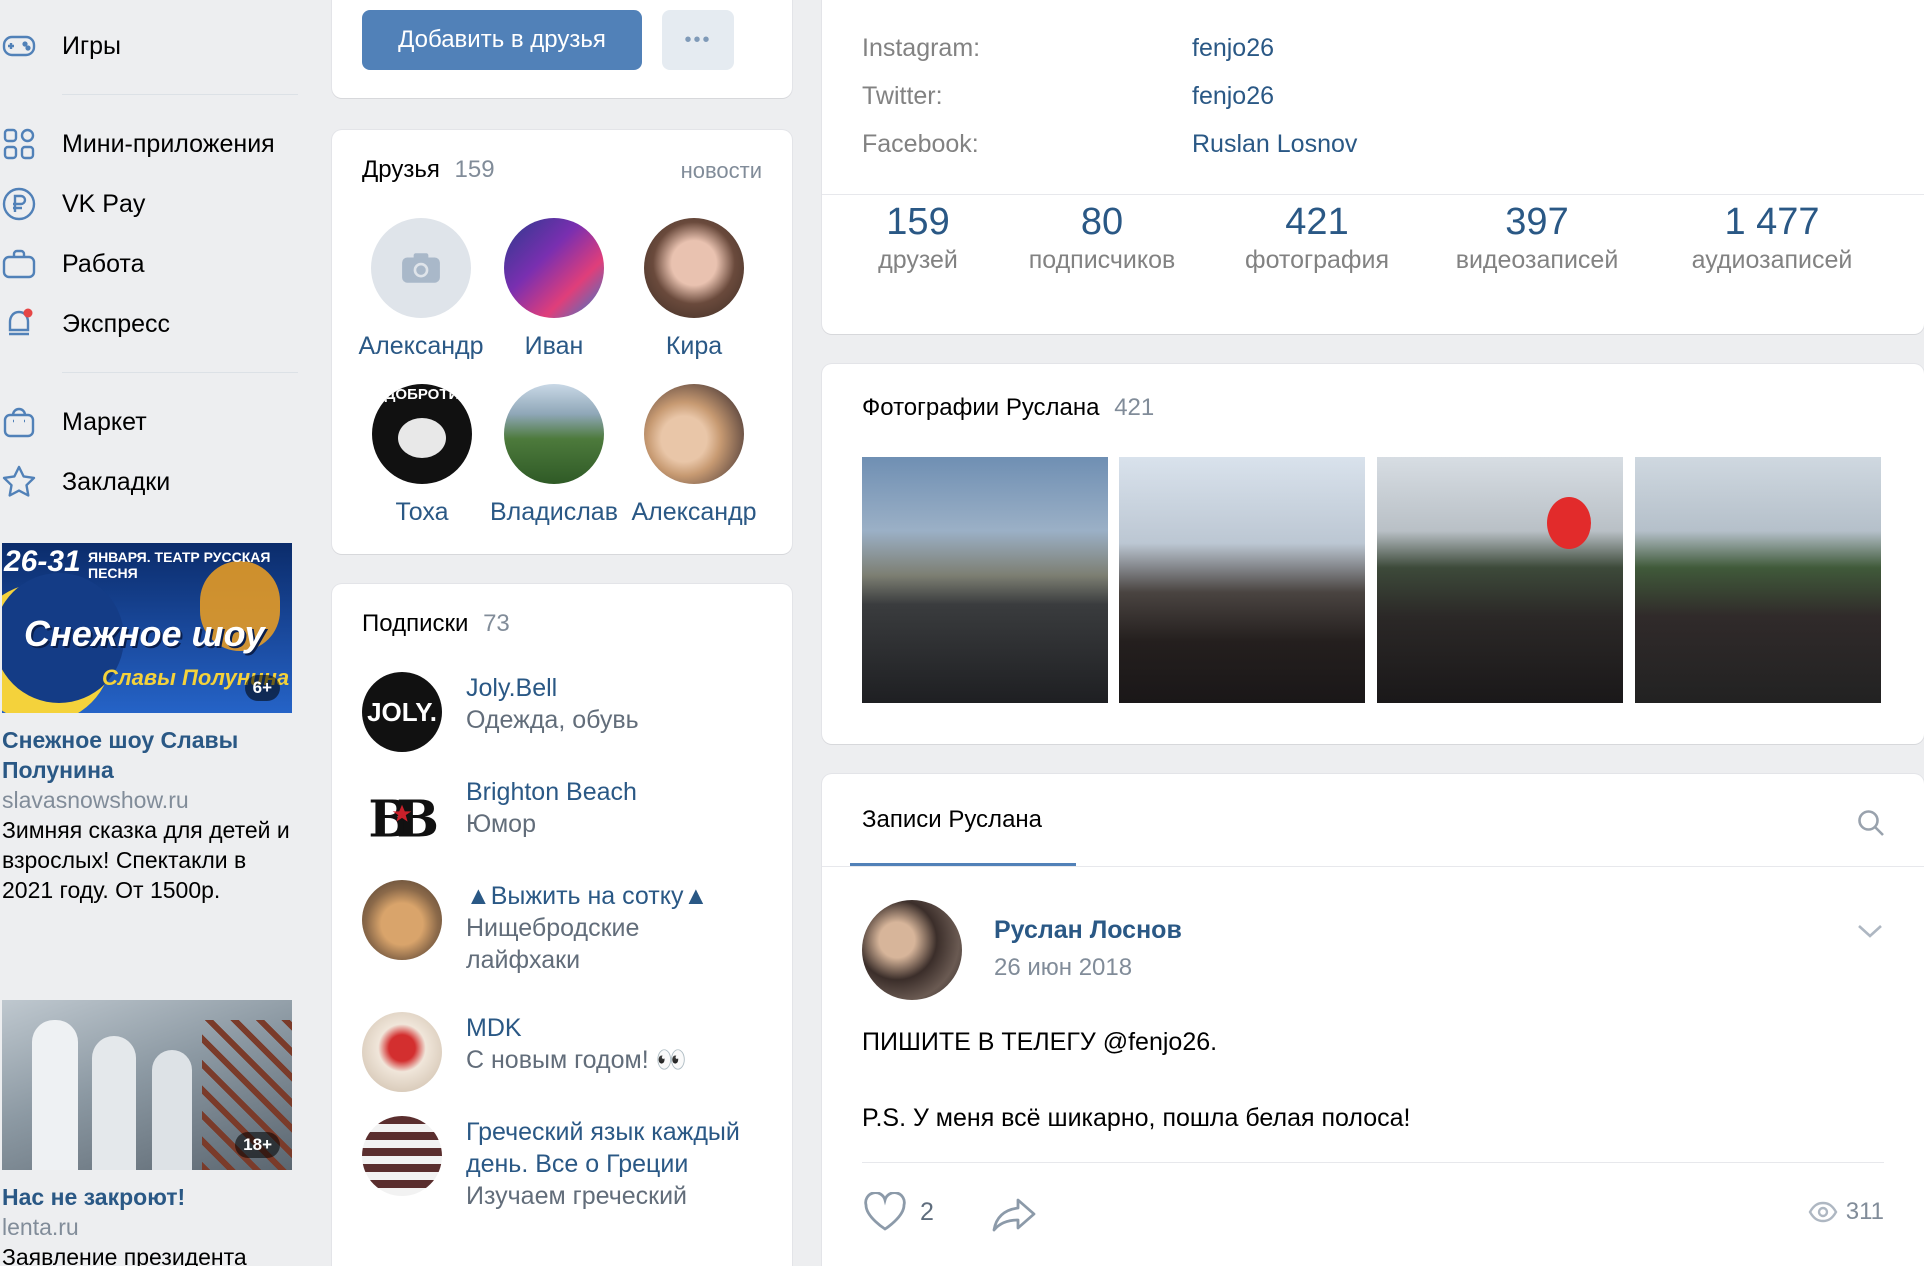 This screenshot has width=1924, height=1266. I want to click on counter-followers: 80 подписчиков, so click(1102, 237).